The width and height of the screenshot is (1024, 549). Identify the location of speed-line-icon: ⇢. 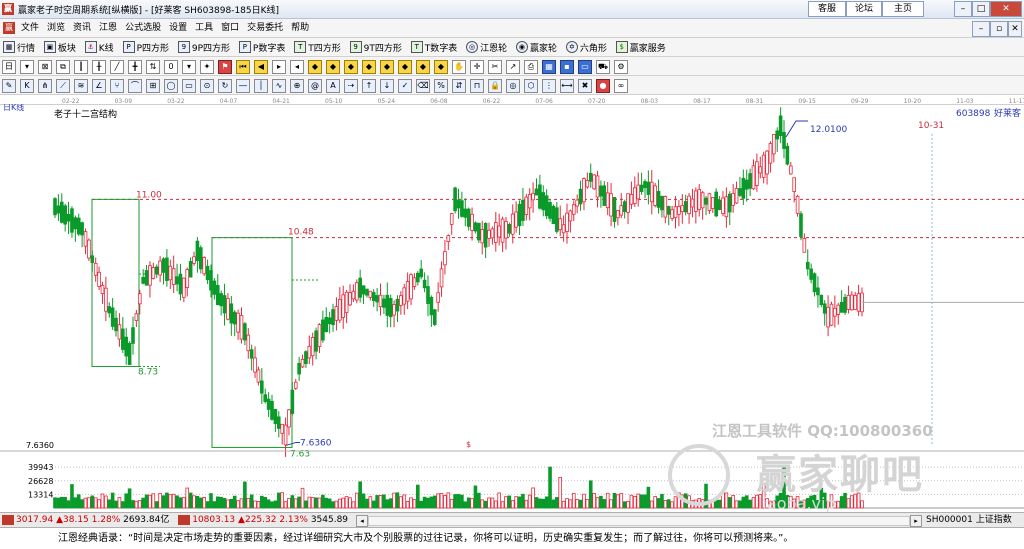
(351, 86).